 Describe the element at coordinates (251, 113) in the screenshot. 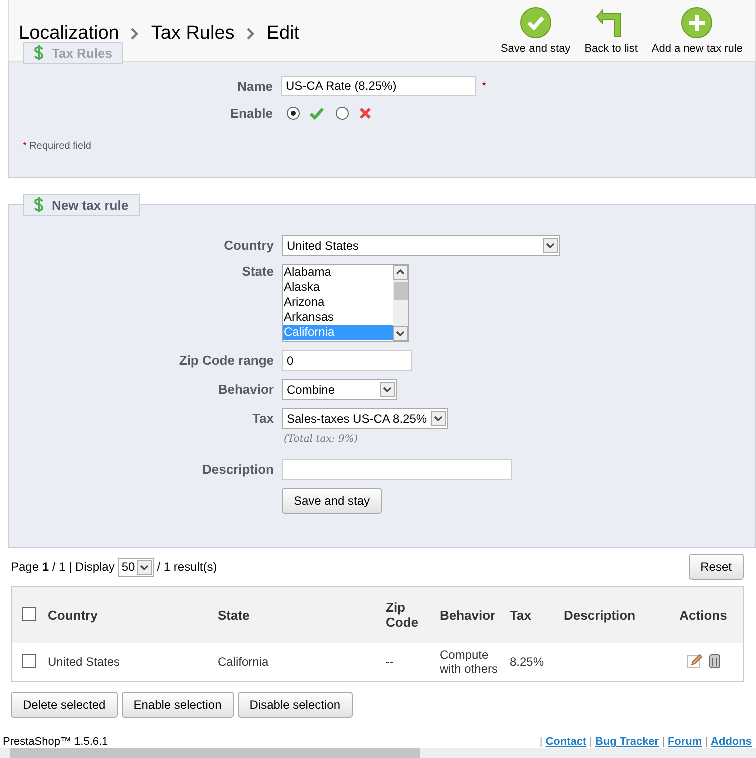

I see `field-label: Enable` at that location.